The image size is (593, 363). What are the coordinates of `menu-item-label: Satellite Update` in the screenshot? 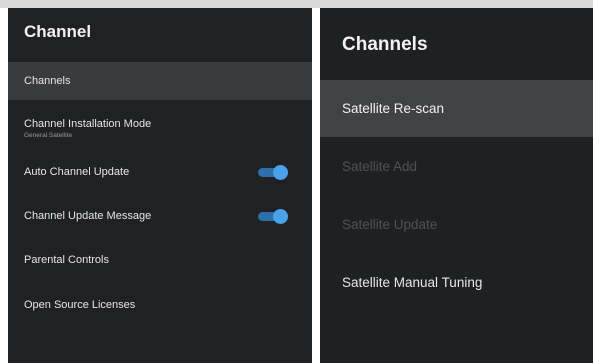 It's located at (390, 224).